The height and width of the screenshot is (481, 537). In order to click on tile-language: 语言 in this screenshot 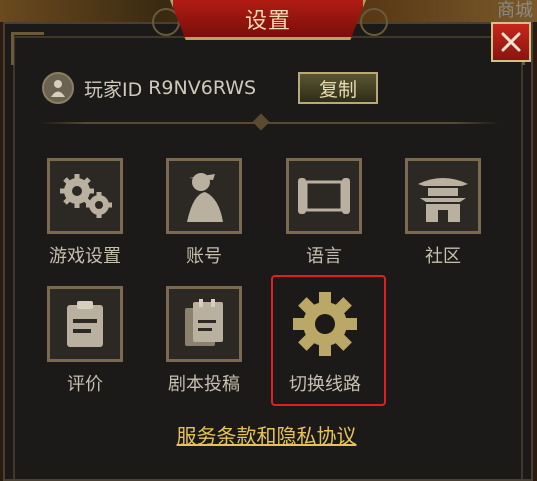, I will do `click(324, 213)`.